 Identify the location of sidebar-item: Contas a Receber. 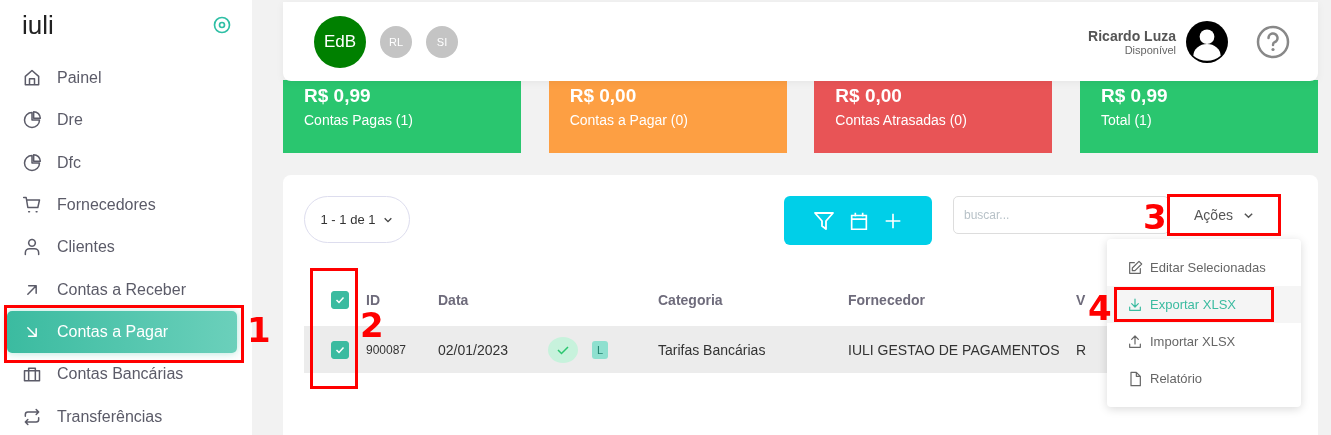
(122, 289).